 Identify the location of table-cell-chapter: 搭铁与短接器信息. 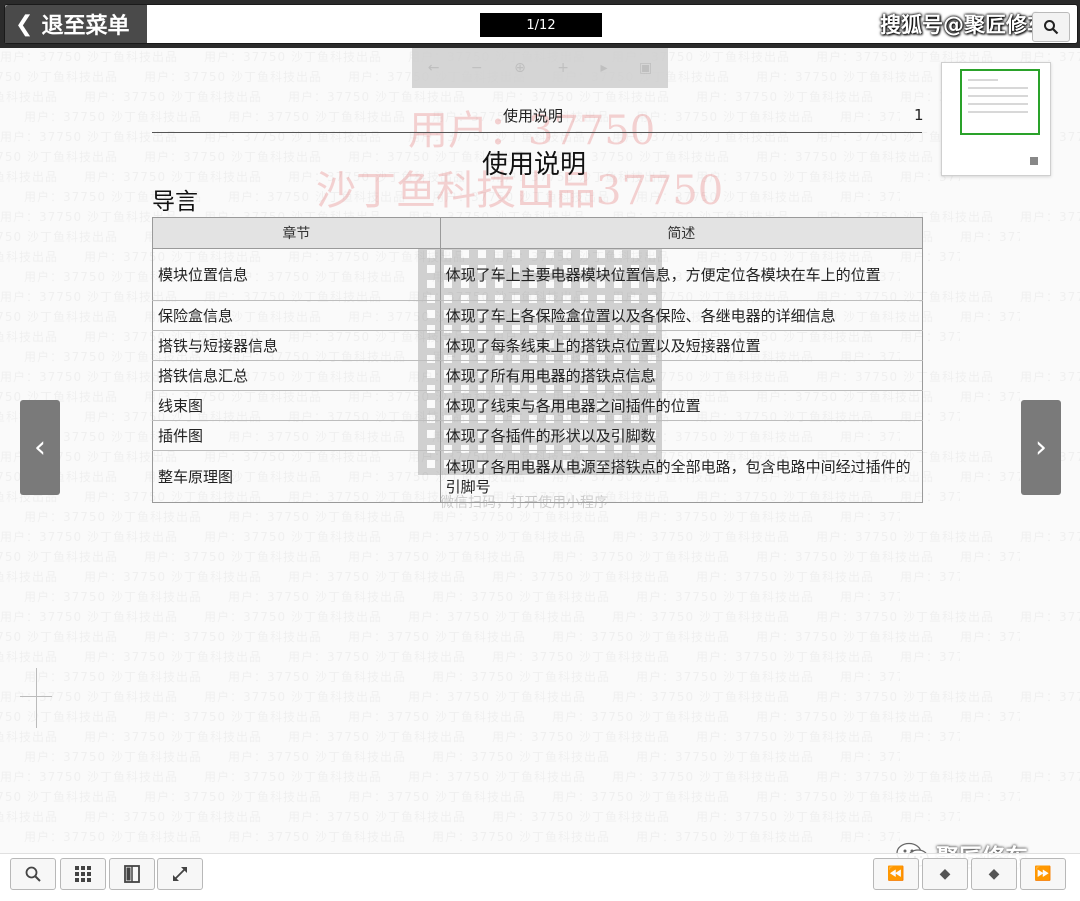
(296, 345).